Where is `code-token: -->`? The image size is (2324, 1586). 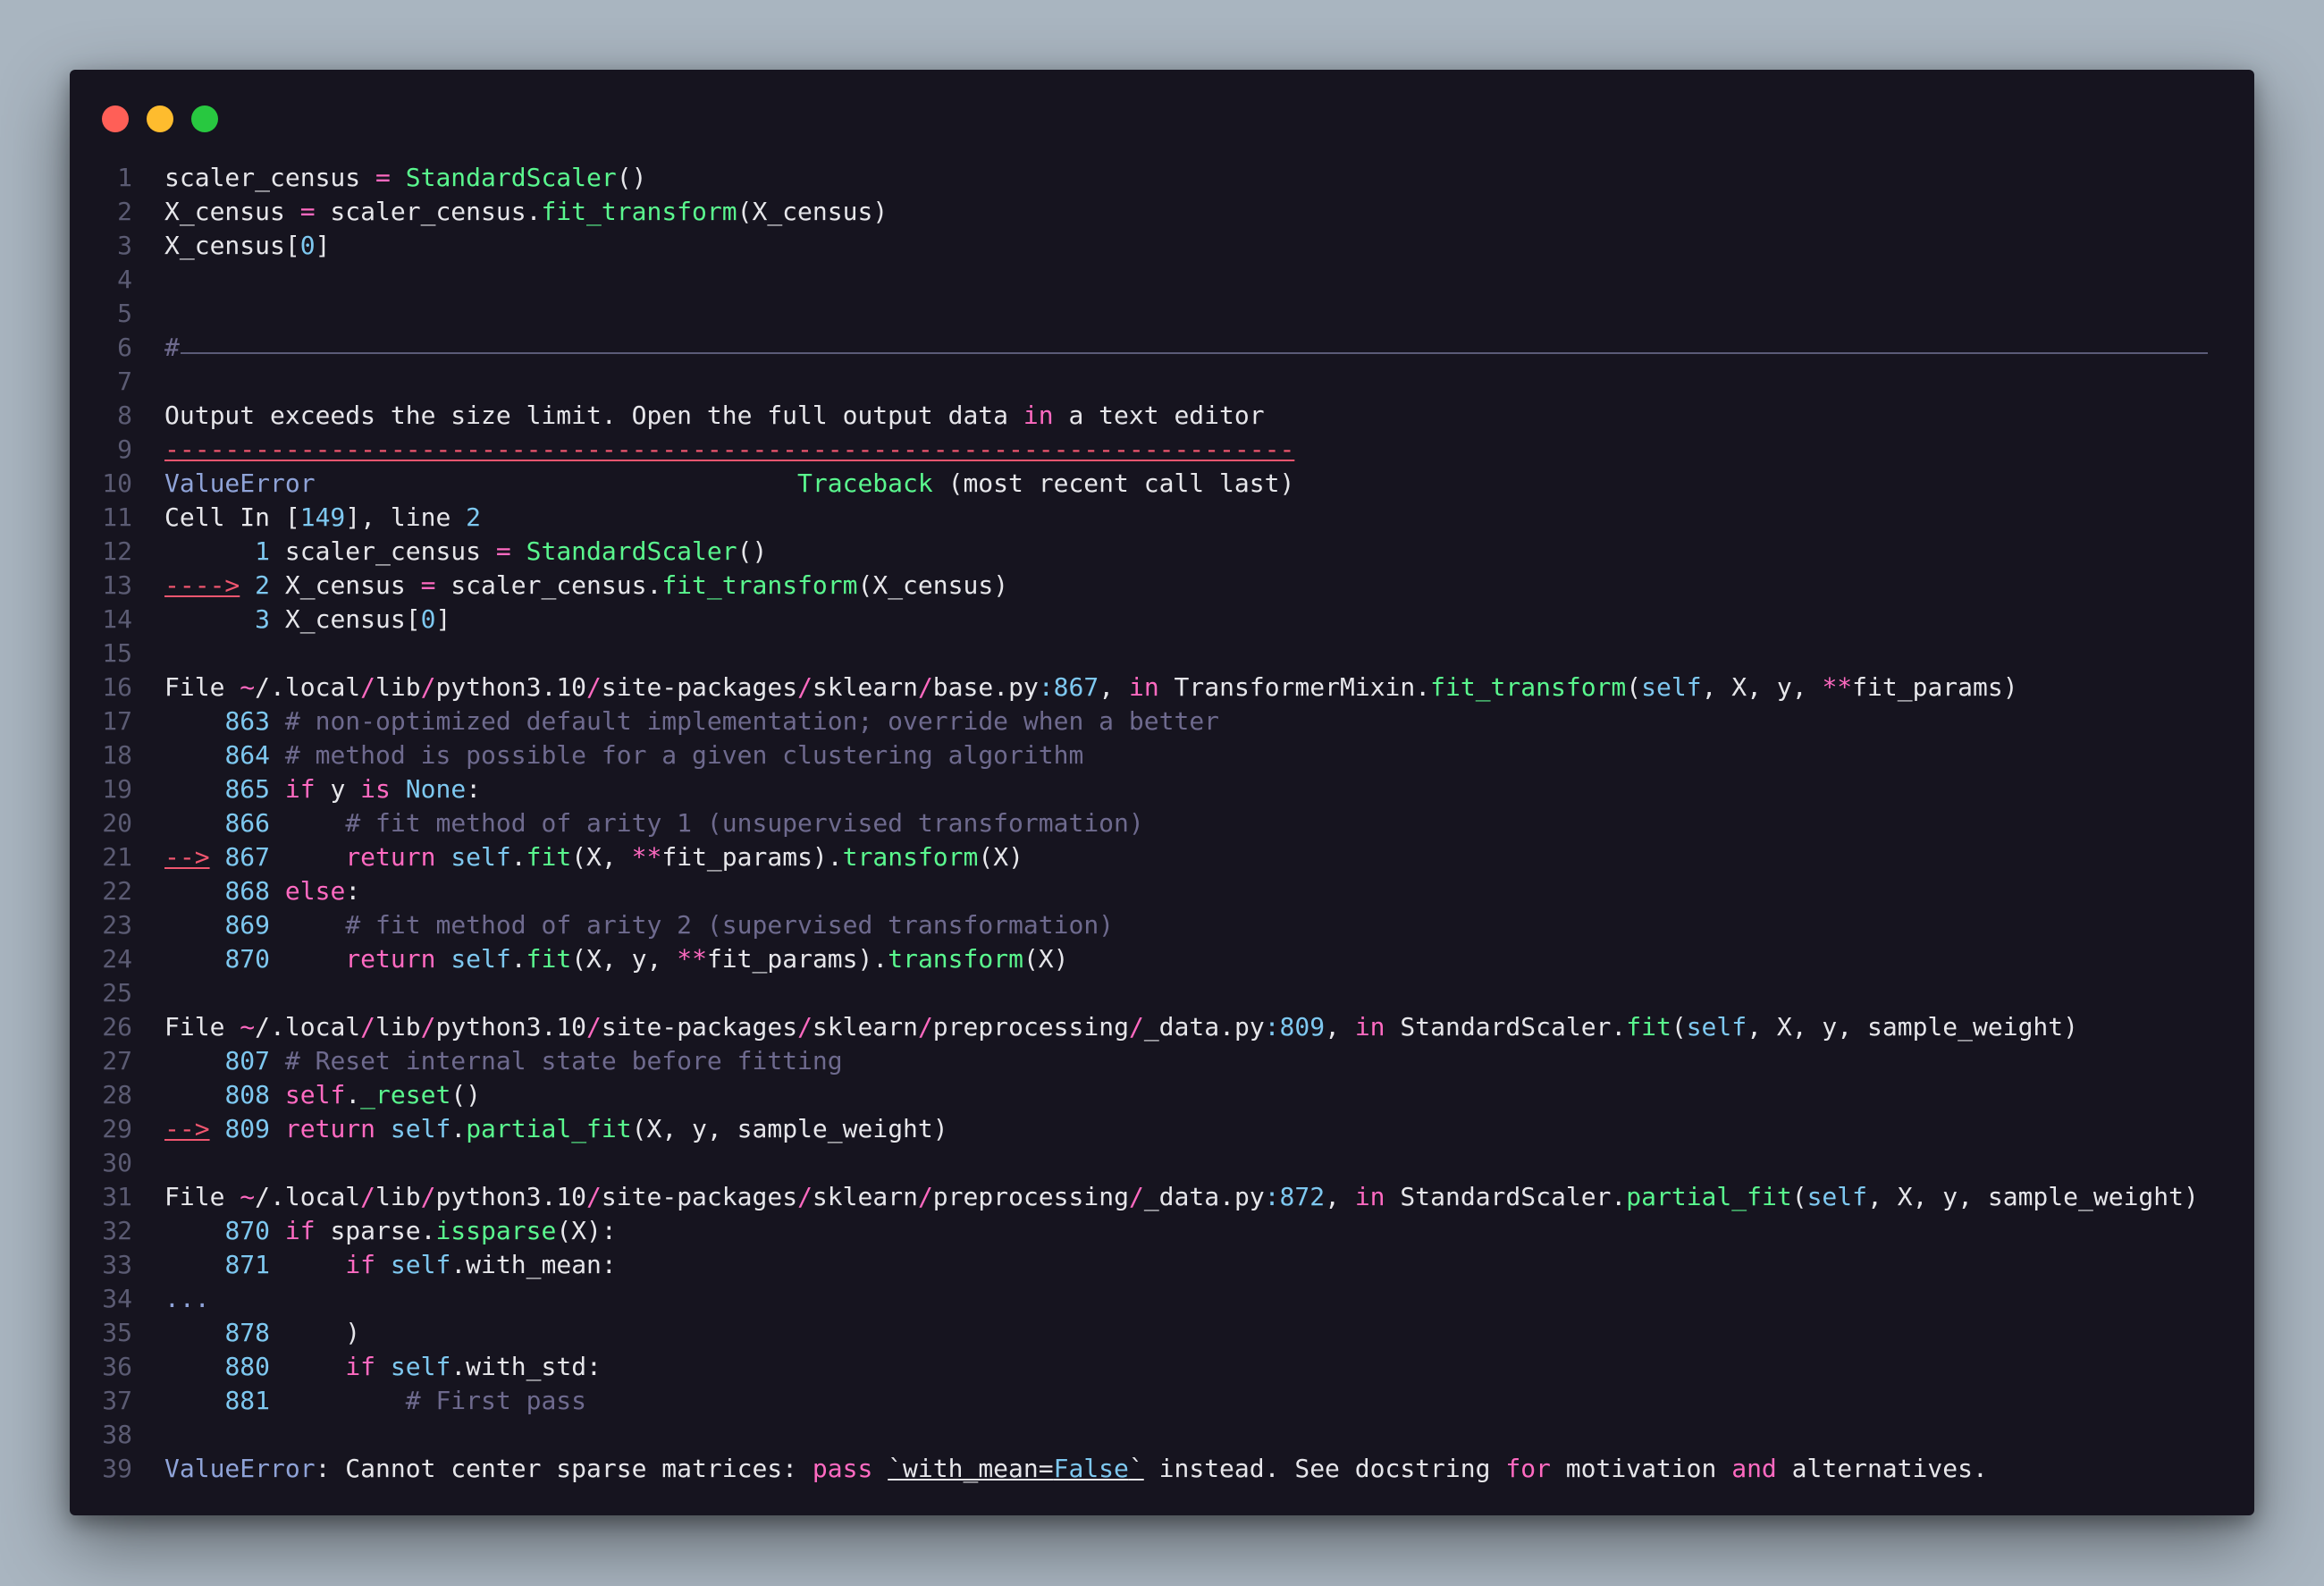
code-token: --> is located at coordinates (187, 857).